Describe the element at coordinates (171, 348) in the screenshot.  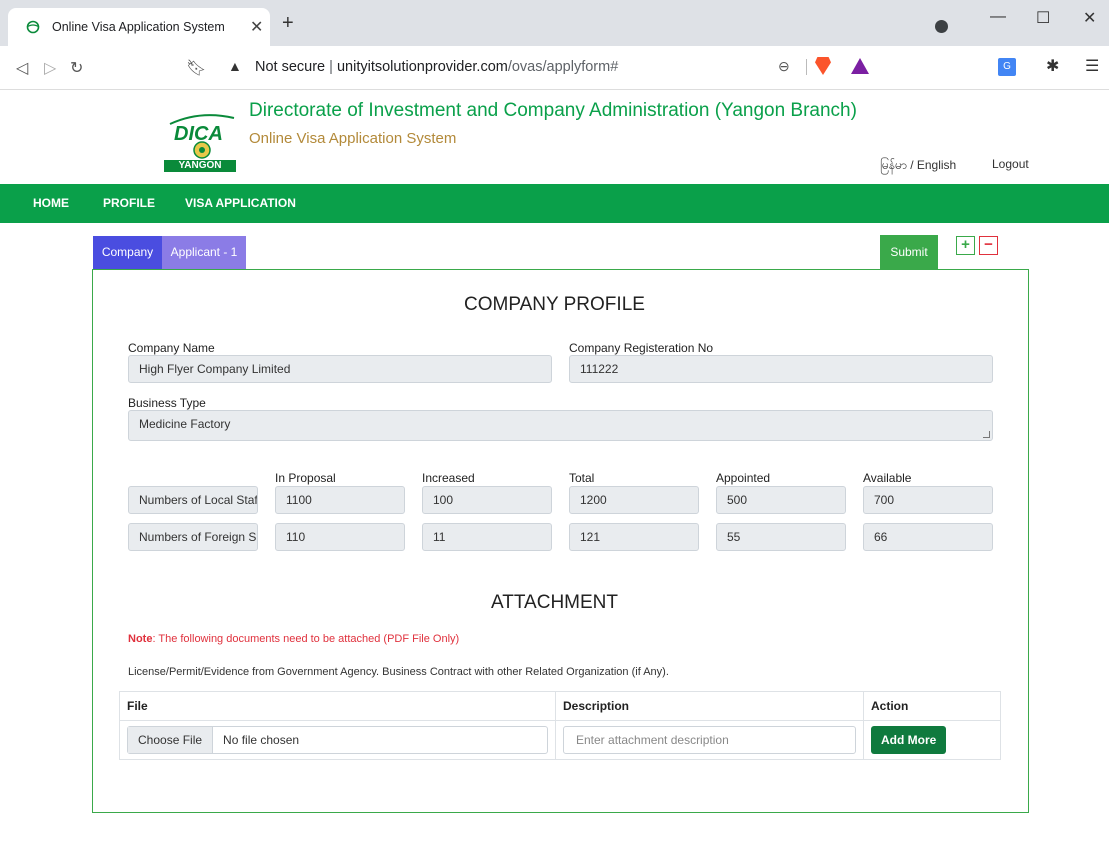
I see `company-name-label: Company Name` at that location.